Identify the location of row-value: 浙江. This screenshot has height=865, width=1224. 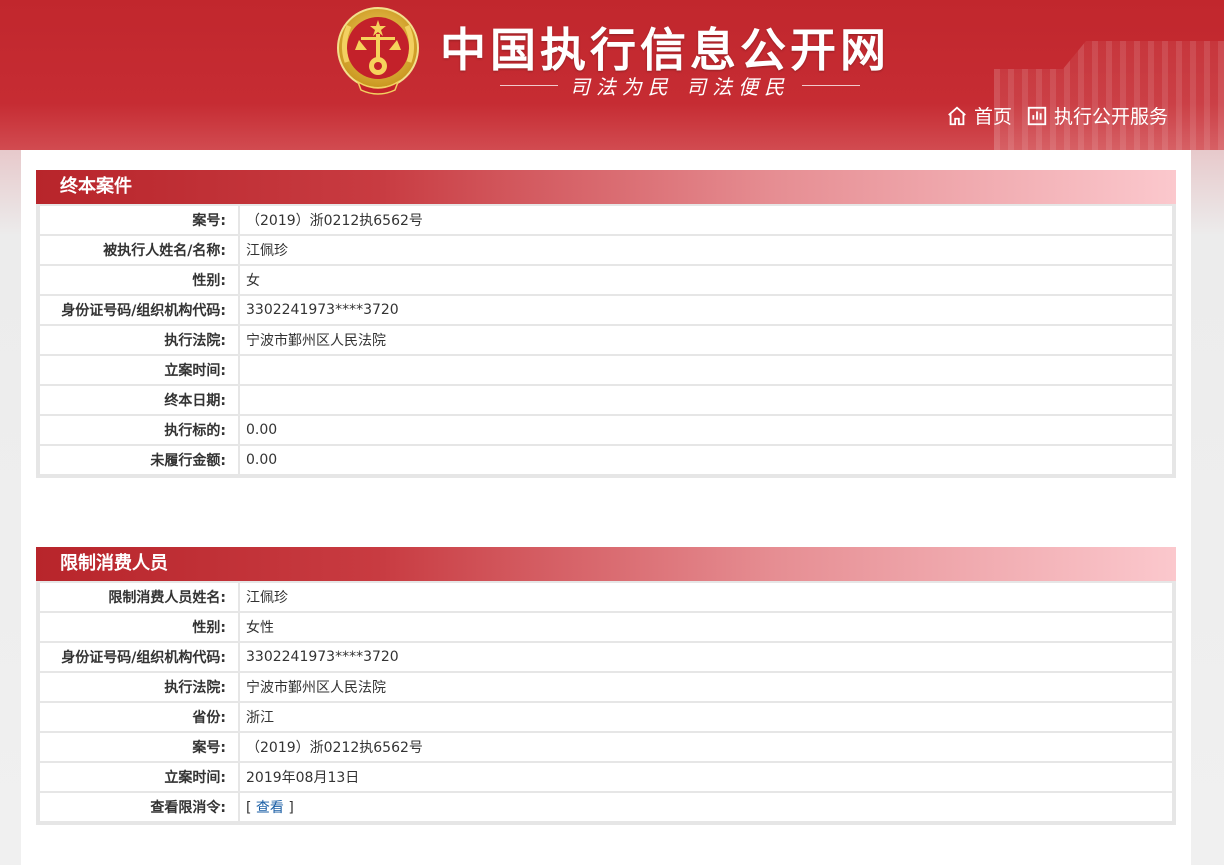
(706, 717).